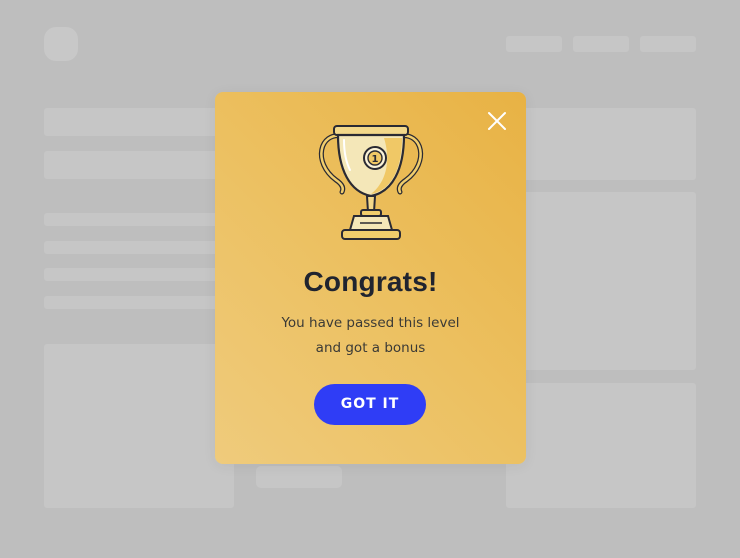 The width and height of the screenshot is (740, 558). Describe the element at coordinates (370, 281) in the screenshot. I see `modal-title: Congrats!` at that location.